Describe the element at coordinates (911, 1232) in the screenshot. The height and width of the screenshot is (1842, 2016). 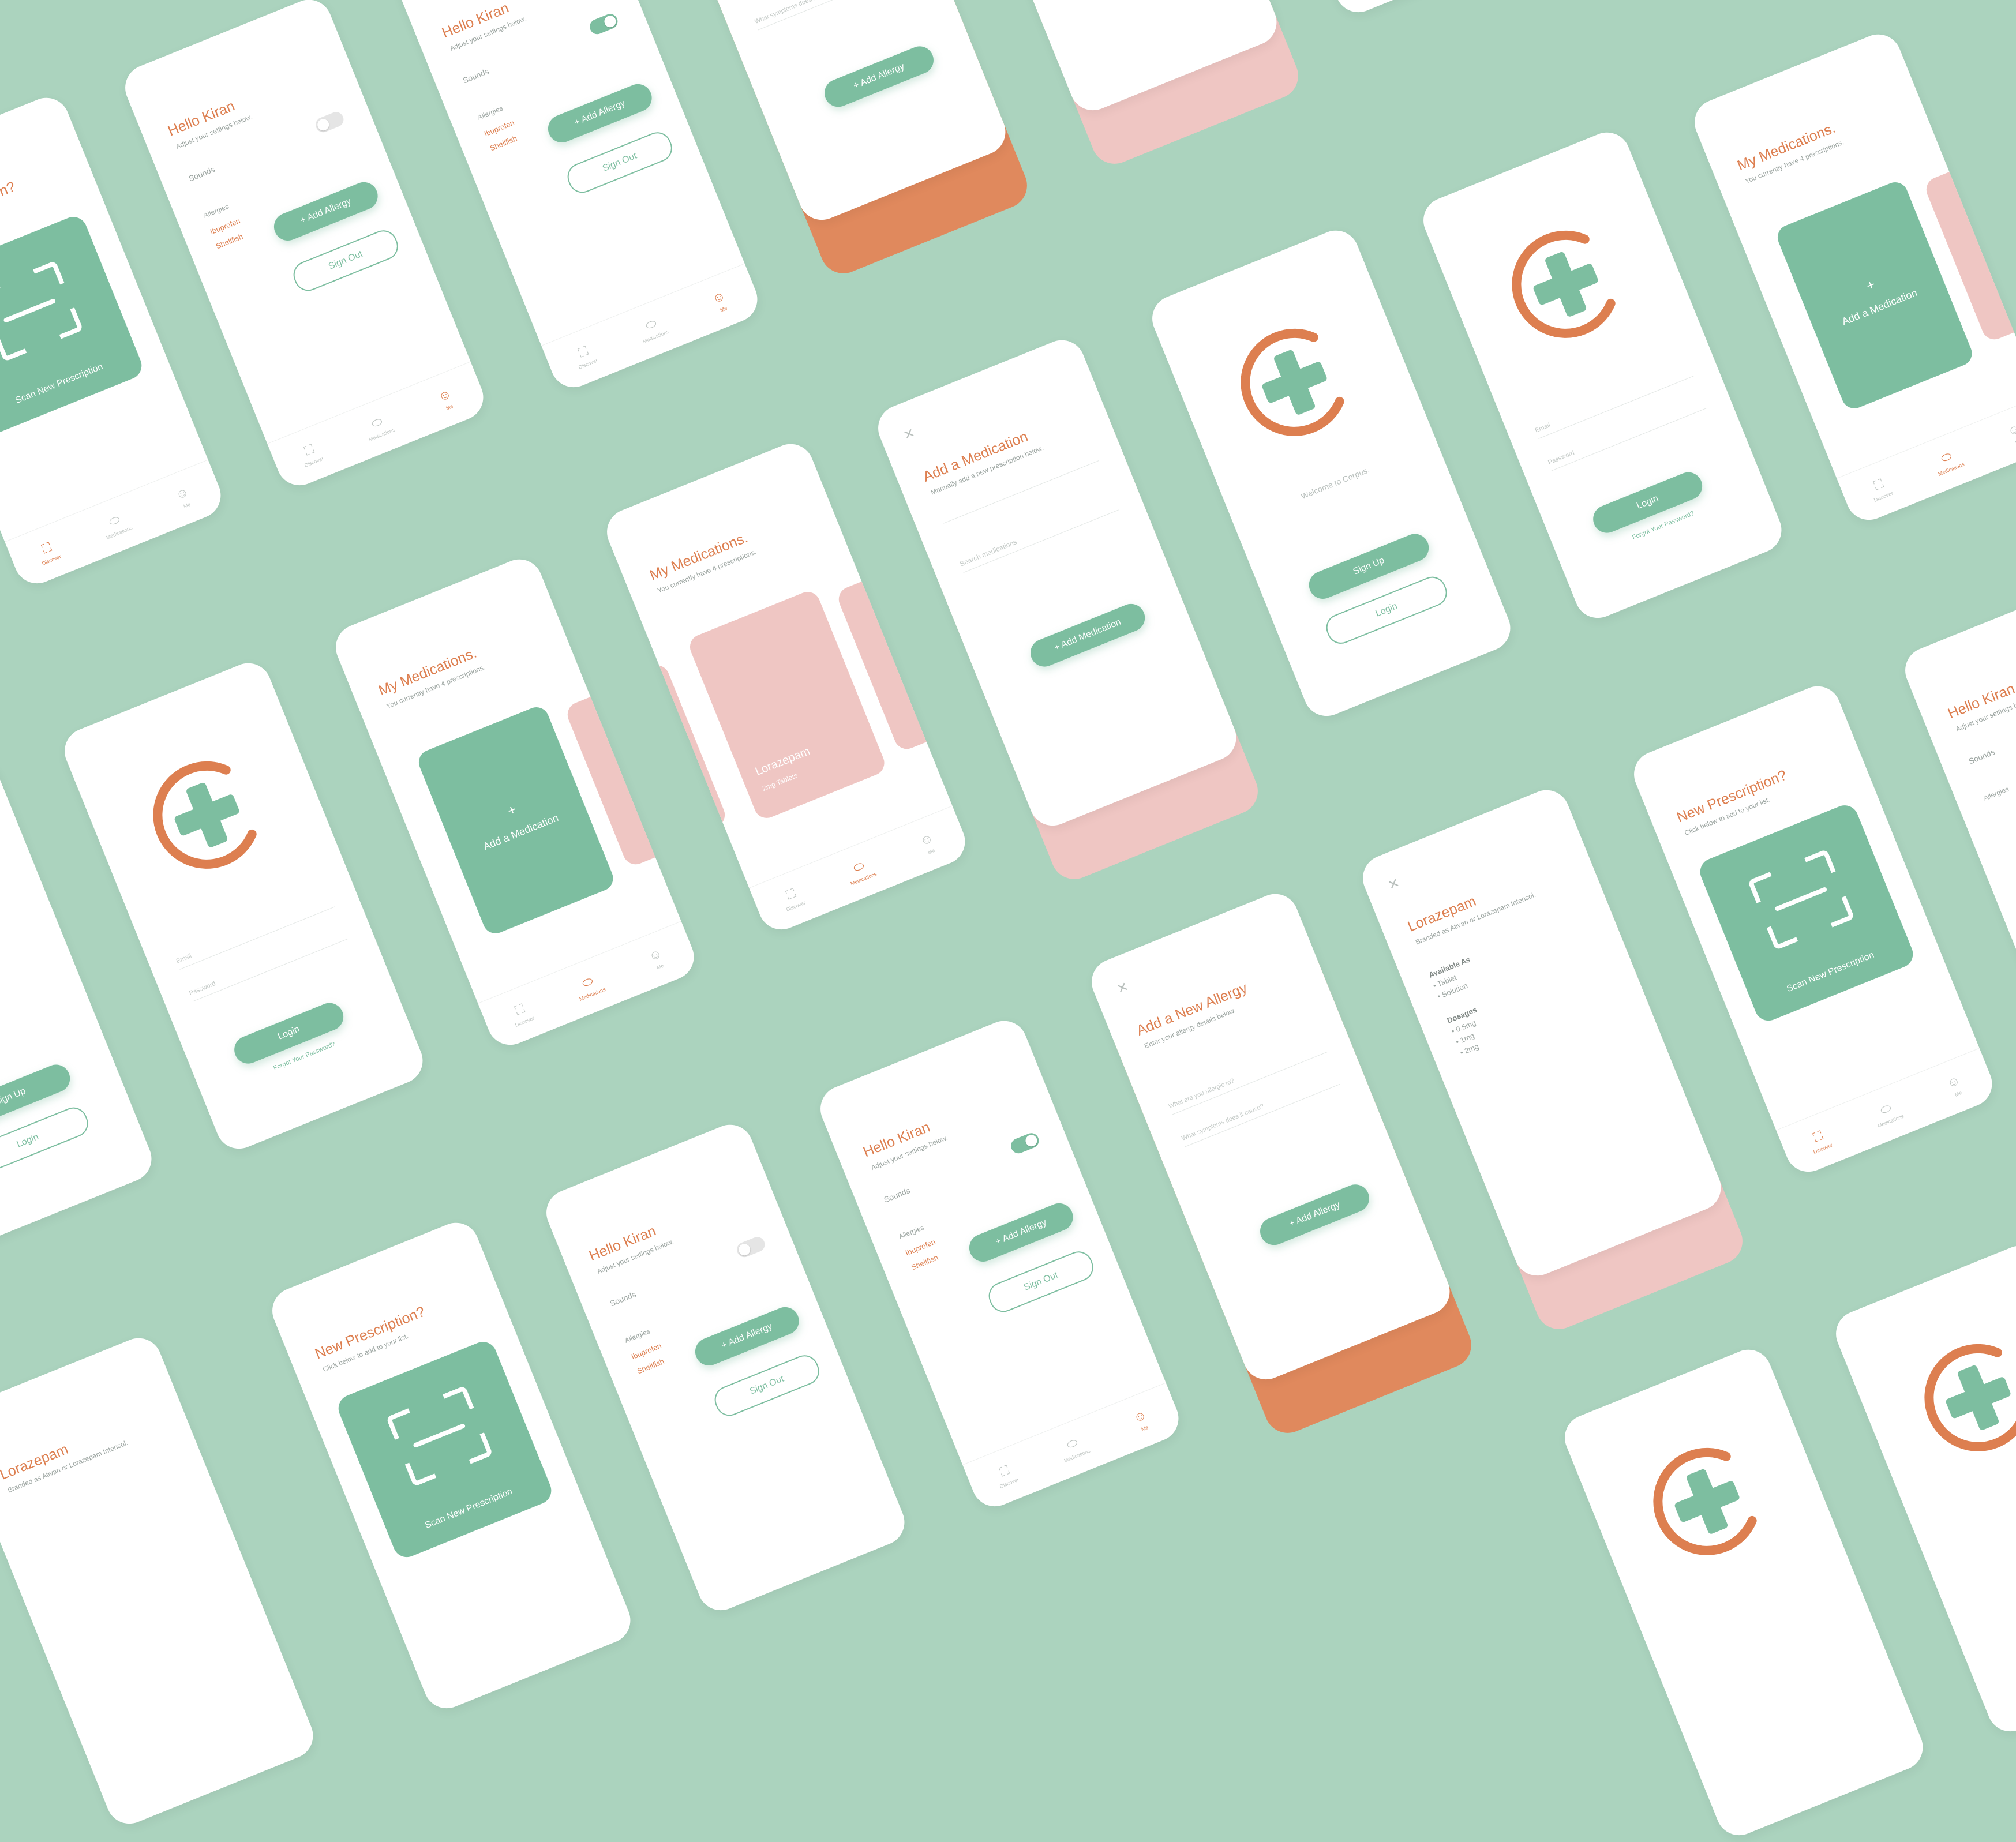
I see `allergies-label: Allergies` at that location.